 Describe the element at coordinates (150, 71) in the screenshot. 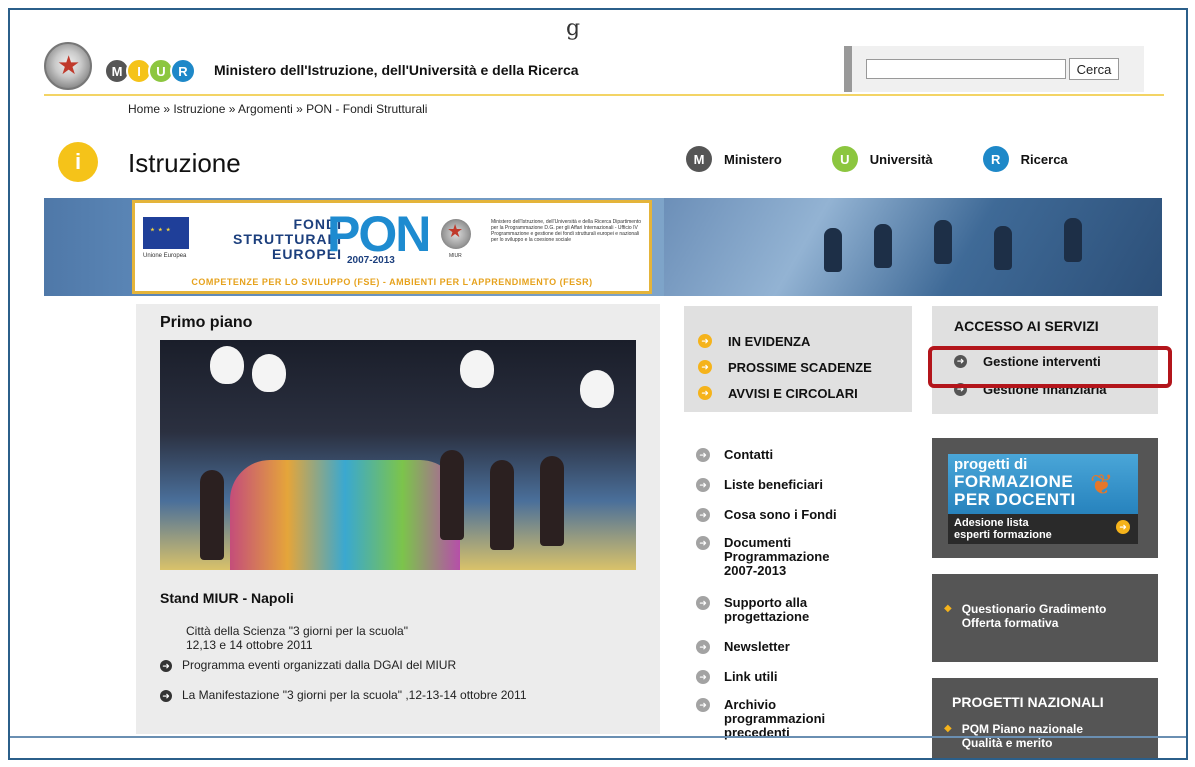

I see `miur-logo: M I U R` at that location.